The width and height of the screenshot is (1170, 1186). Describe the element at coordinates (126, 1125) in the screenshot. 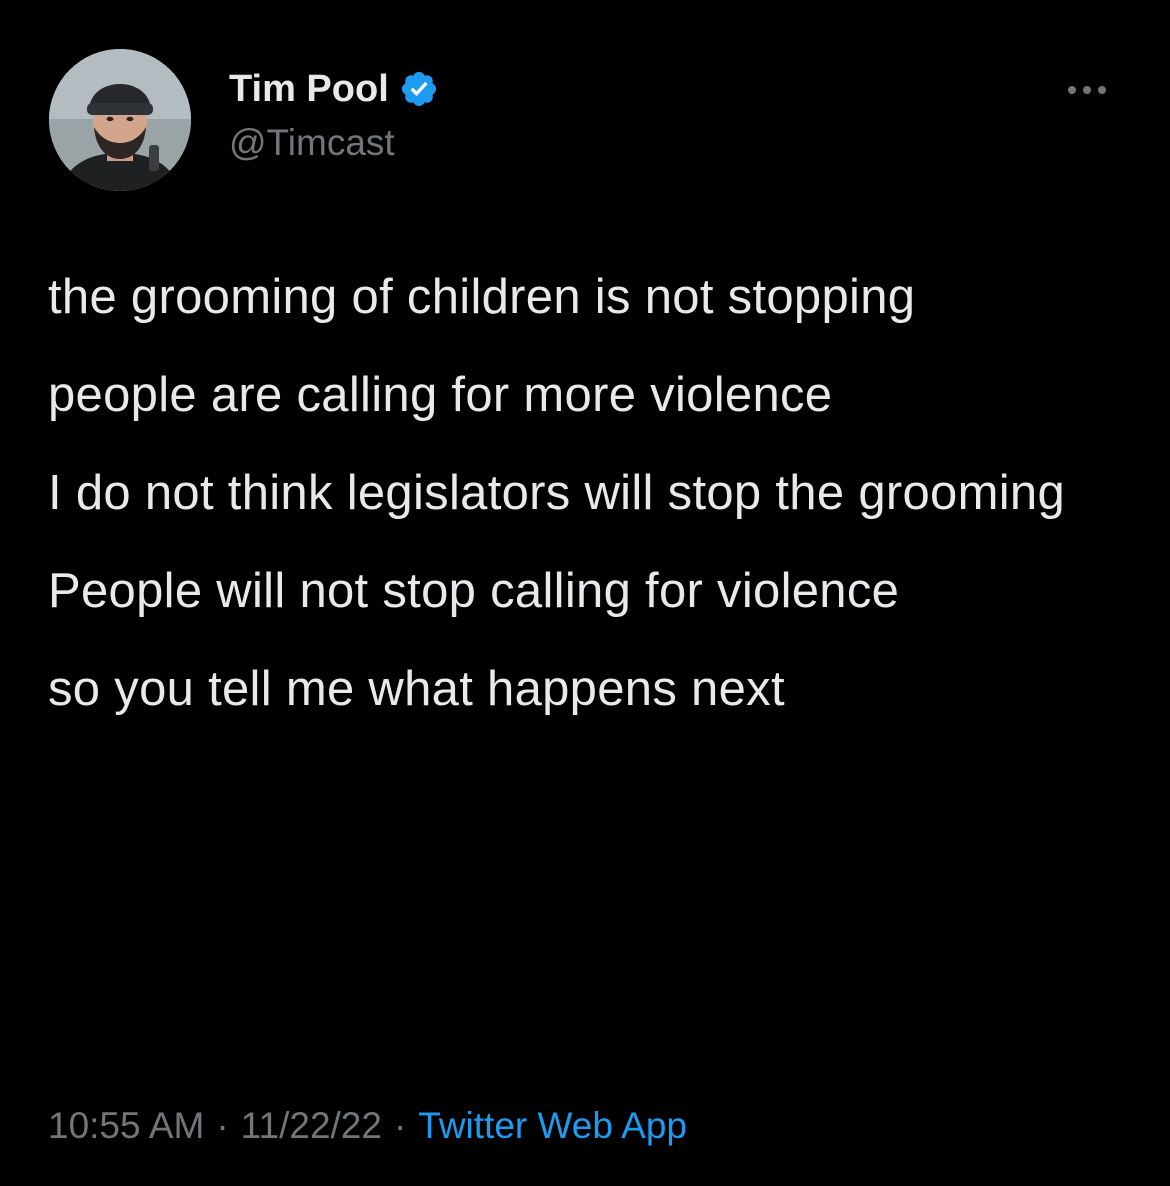

I see `tweet-time: 10:55 AM` at that location.